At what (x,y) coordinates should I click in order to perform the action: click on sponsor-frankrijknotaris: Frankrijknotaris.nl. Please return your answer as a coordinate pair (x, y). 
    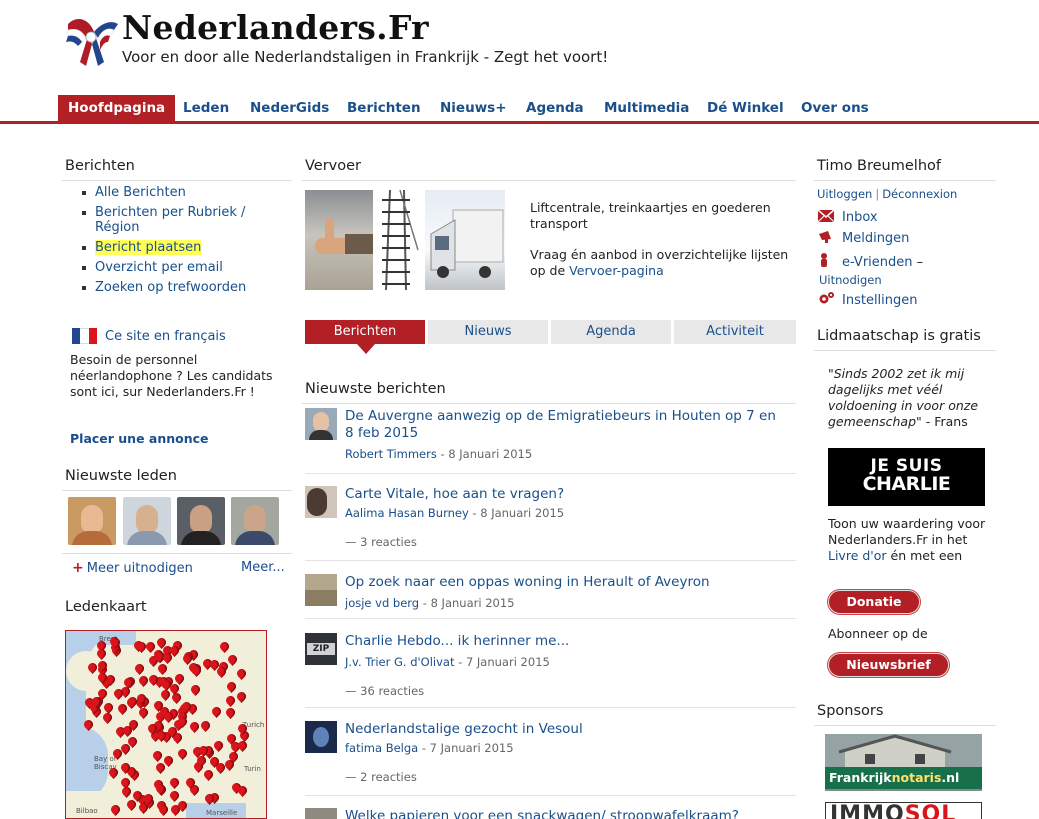
    Looking at the image, I should click on (903, 762).